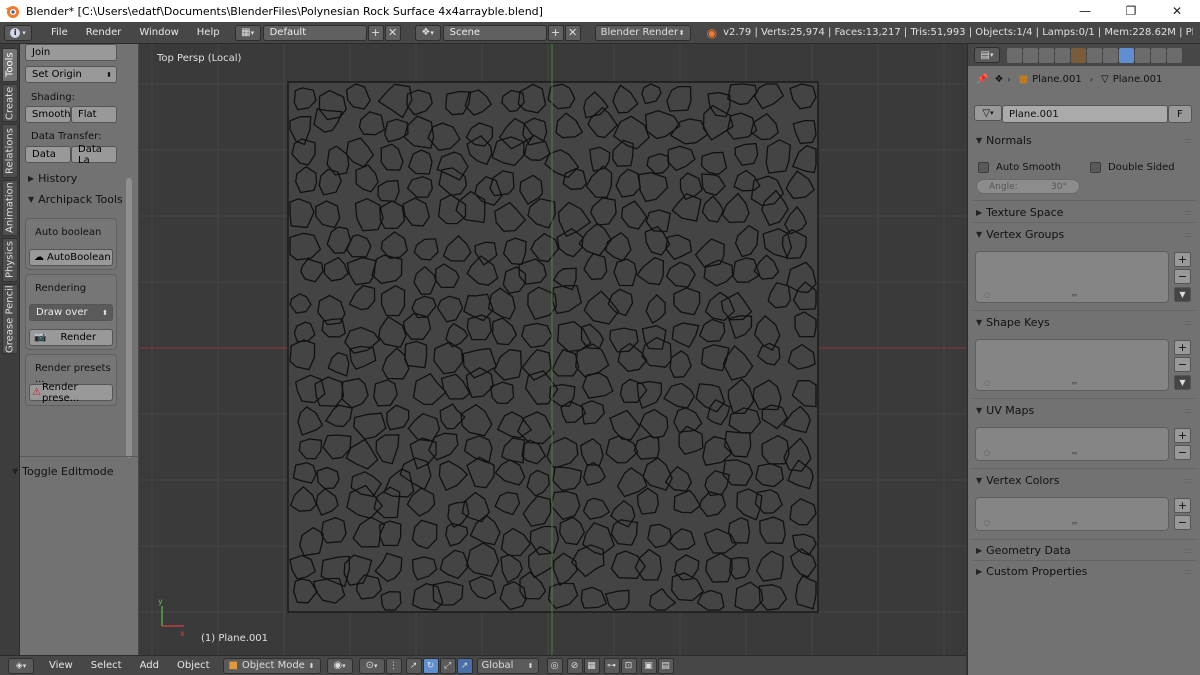  Describe the element at coordinates (1158, 55) in the screenshot. I see `texture-tab-icon` at that location.